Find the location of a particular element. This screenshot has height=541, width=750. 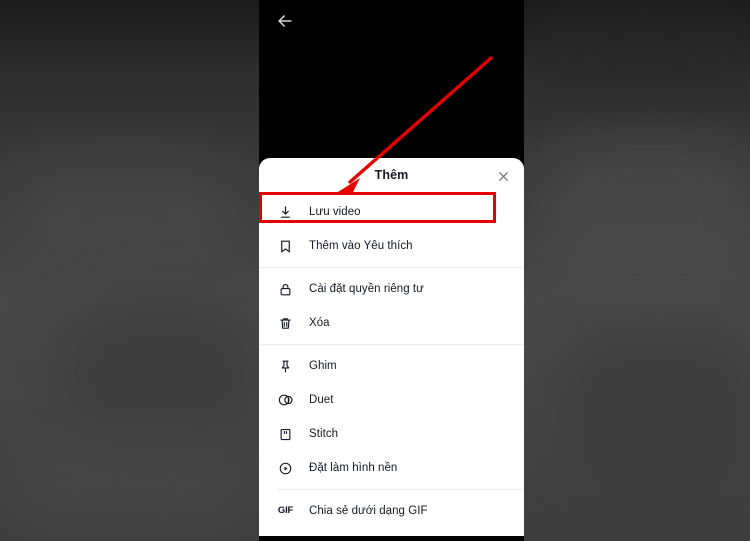

menu-item-label: Cài đặt quyền riêng tư is located at coordinates (366, 289).